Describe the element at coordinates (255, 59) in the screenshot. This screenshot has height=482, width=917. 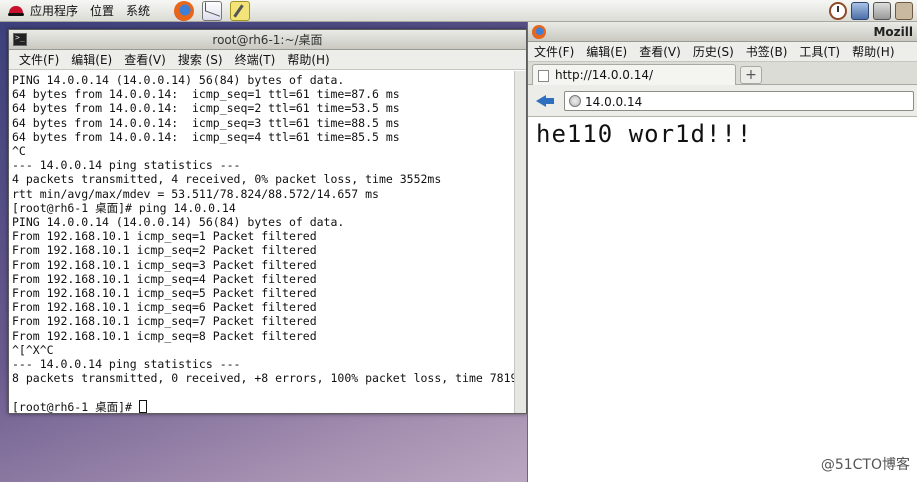
I see `menu-terminal: 终端(T)` at that location.